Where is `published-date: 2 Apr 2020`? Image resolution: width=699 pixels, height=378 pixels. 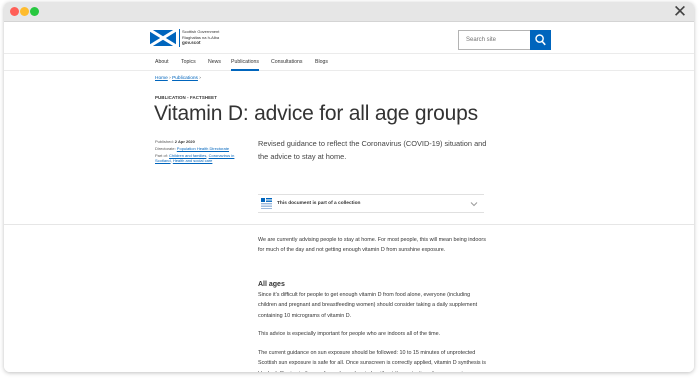 published-date: 2 Apr 2020 is located at coordinates (184, 141).